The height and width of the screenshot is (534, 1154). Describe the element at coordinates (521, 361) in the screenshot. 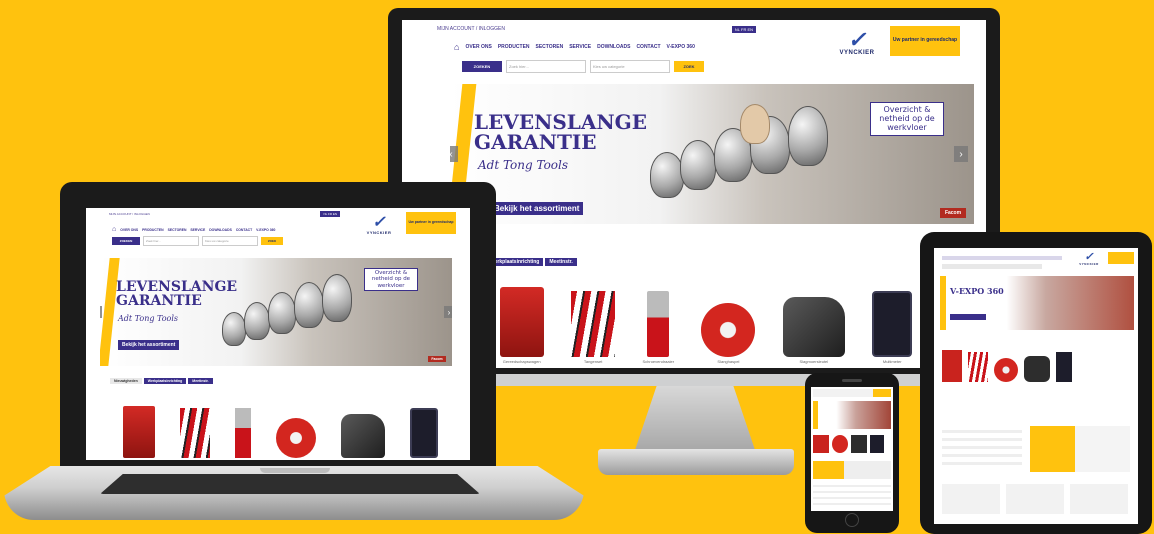

I see `product-caption: Gereedschapswagen` at that location.